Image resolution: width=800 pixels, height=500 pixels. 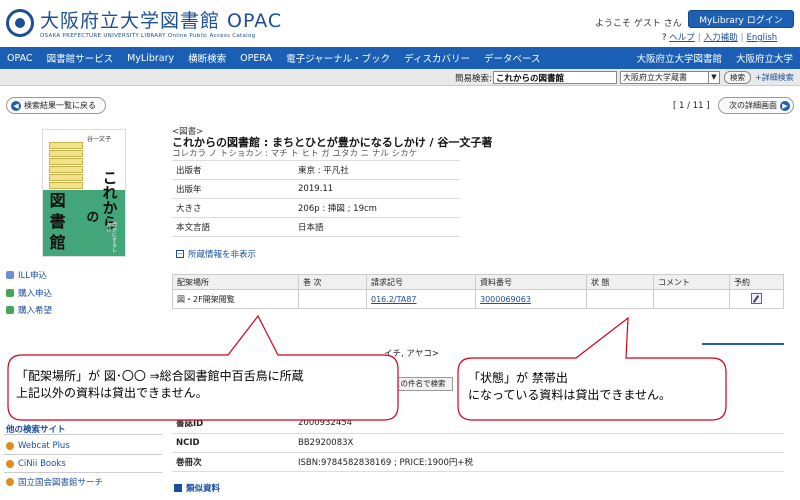 I want to click on mylibrary-login-button: MyLibrary ログイン, so click(x=741, y=19).